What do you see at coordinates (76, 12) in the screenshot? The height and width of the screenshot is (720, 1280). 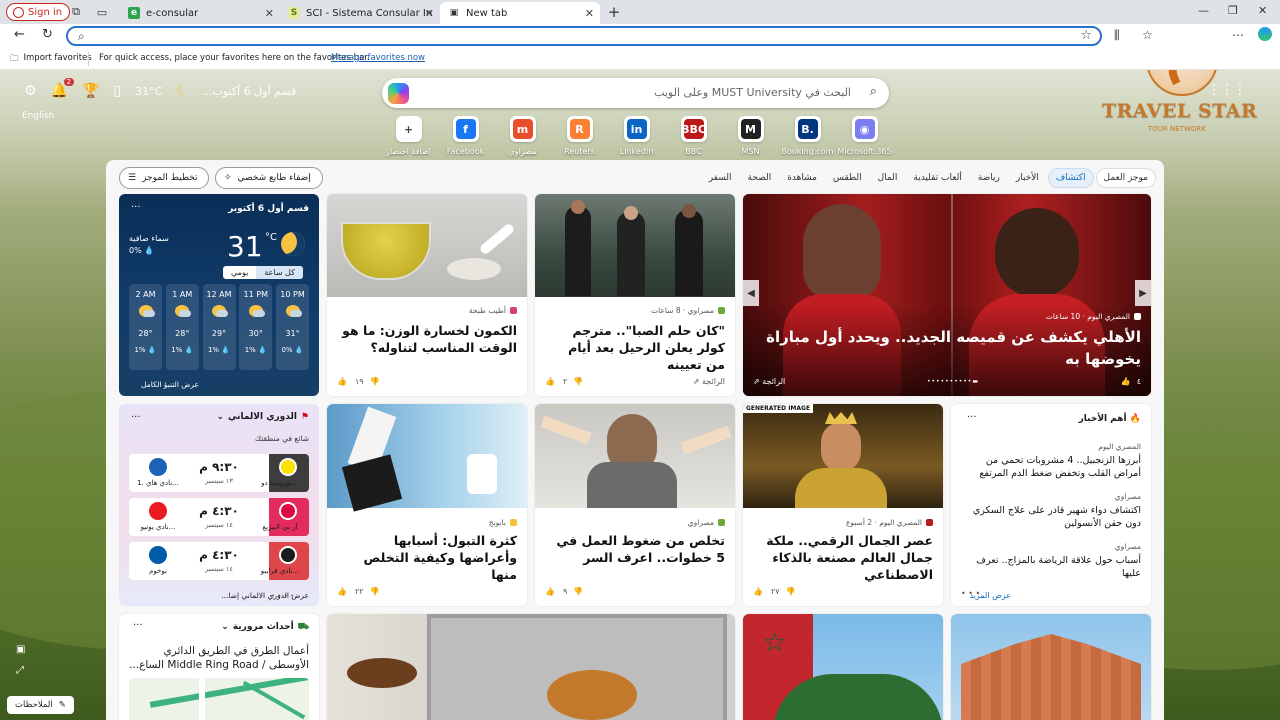 I see `workspaces-icon: ⧉` at bounding box center [76, 12].